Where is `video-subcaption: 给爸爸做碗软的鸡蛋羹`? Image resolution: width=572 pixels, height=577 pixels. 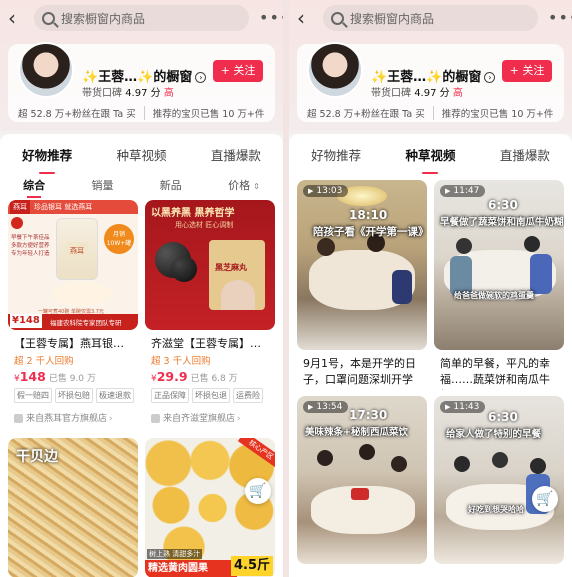 video-subcaption: 给爸爸做碗软的鸡蛋羹 is located at coordinates (494, 295).